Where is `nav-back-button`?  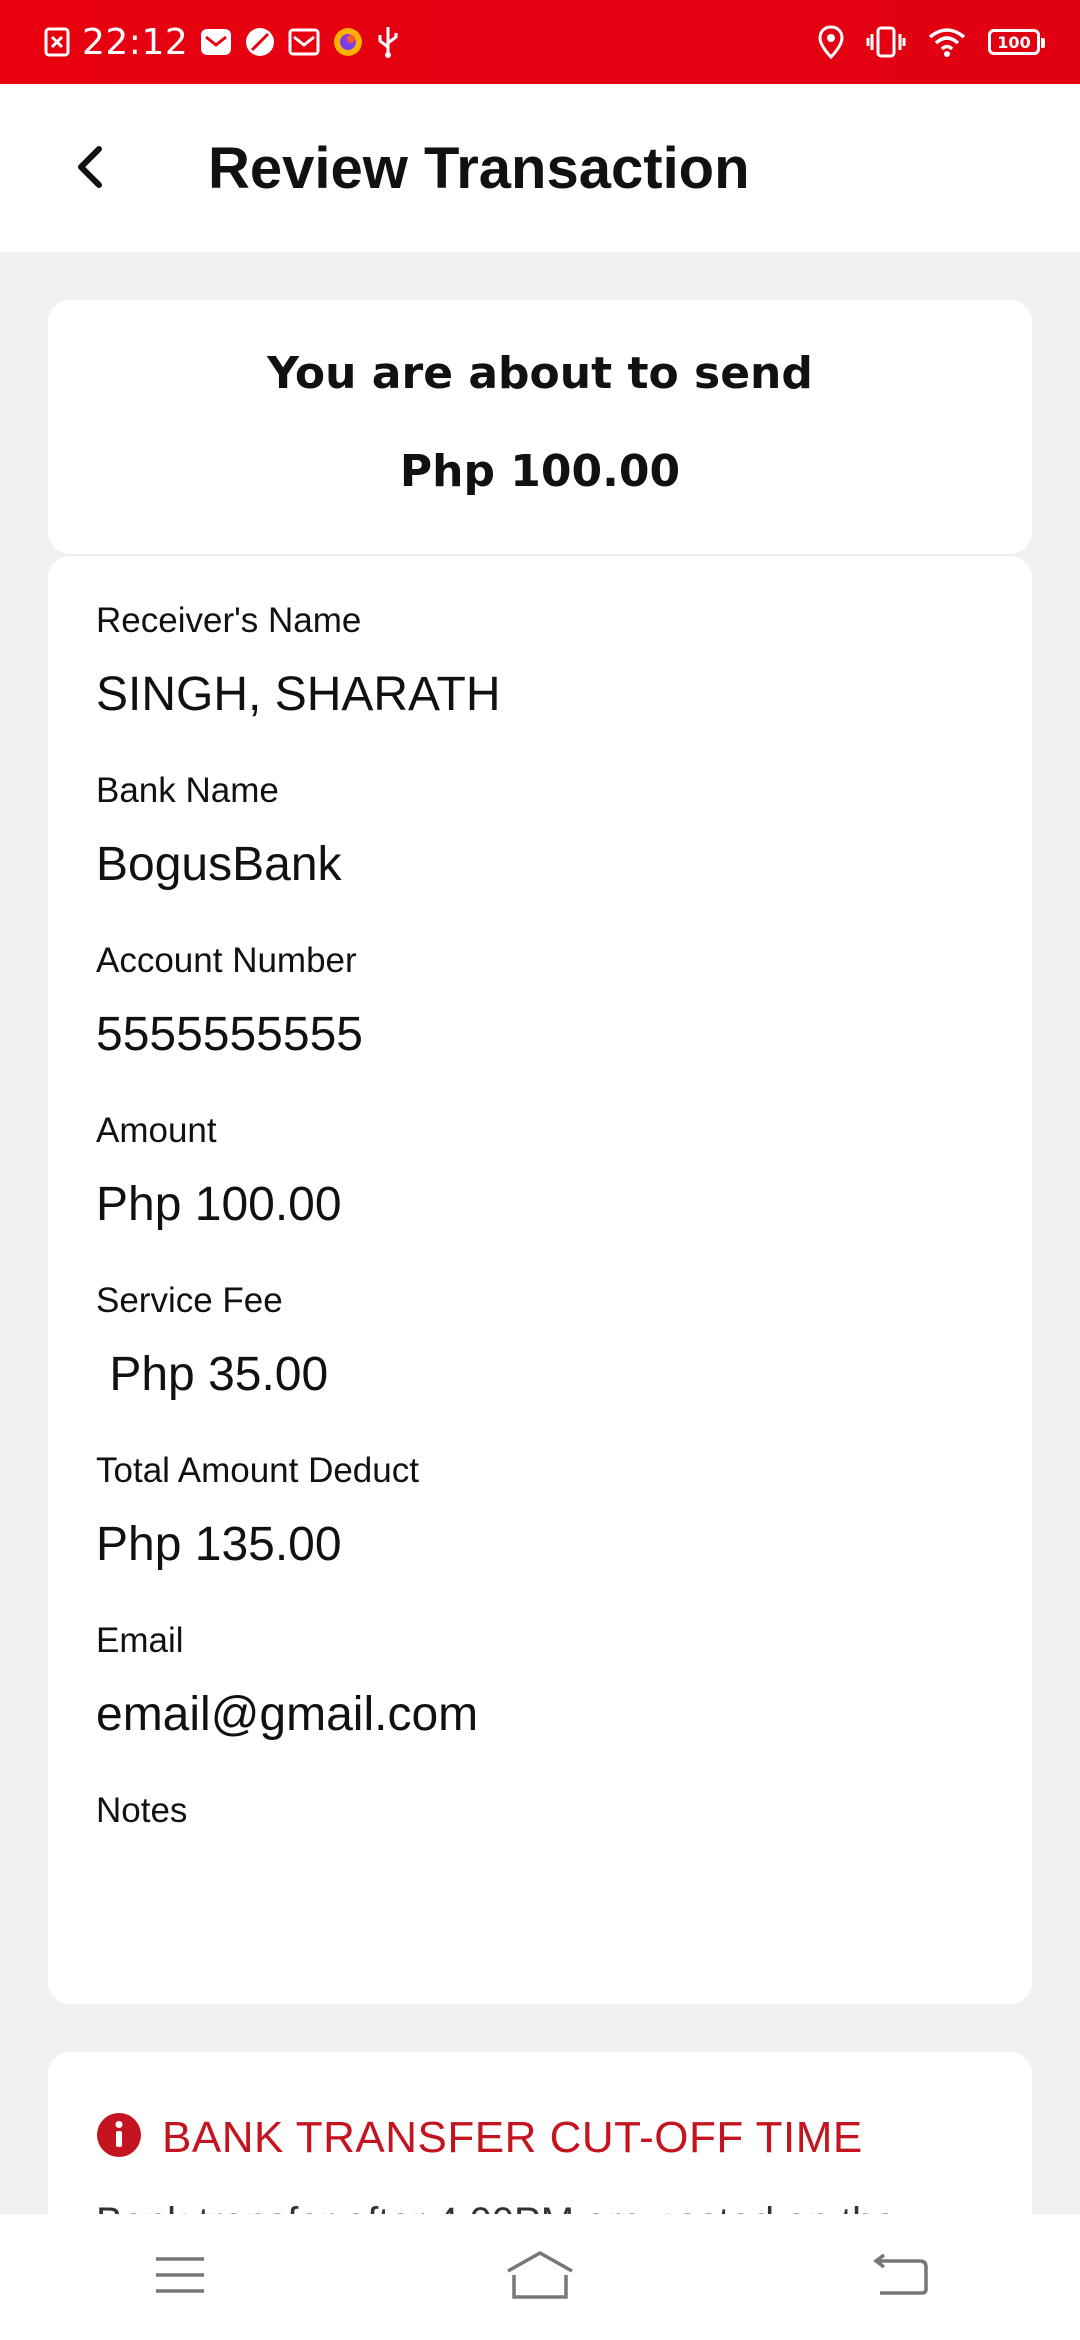 nav-back-button is located at coordinates (900, 2277).